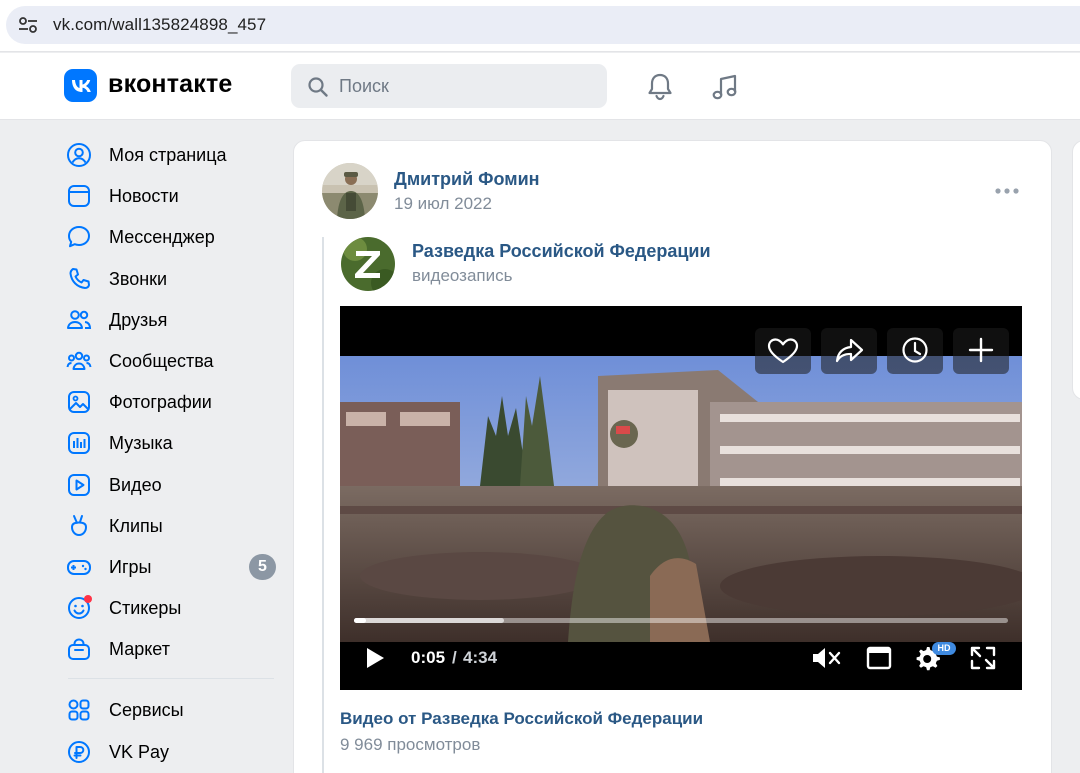 This screenshot has height=773, width=1080. I want to click on video-controls: 0:05 / 4:34 HD, so click(681, 663).